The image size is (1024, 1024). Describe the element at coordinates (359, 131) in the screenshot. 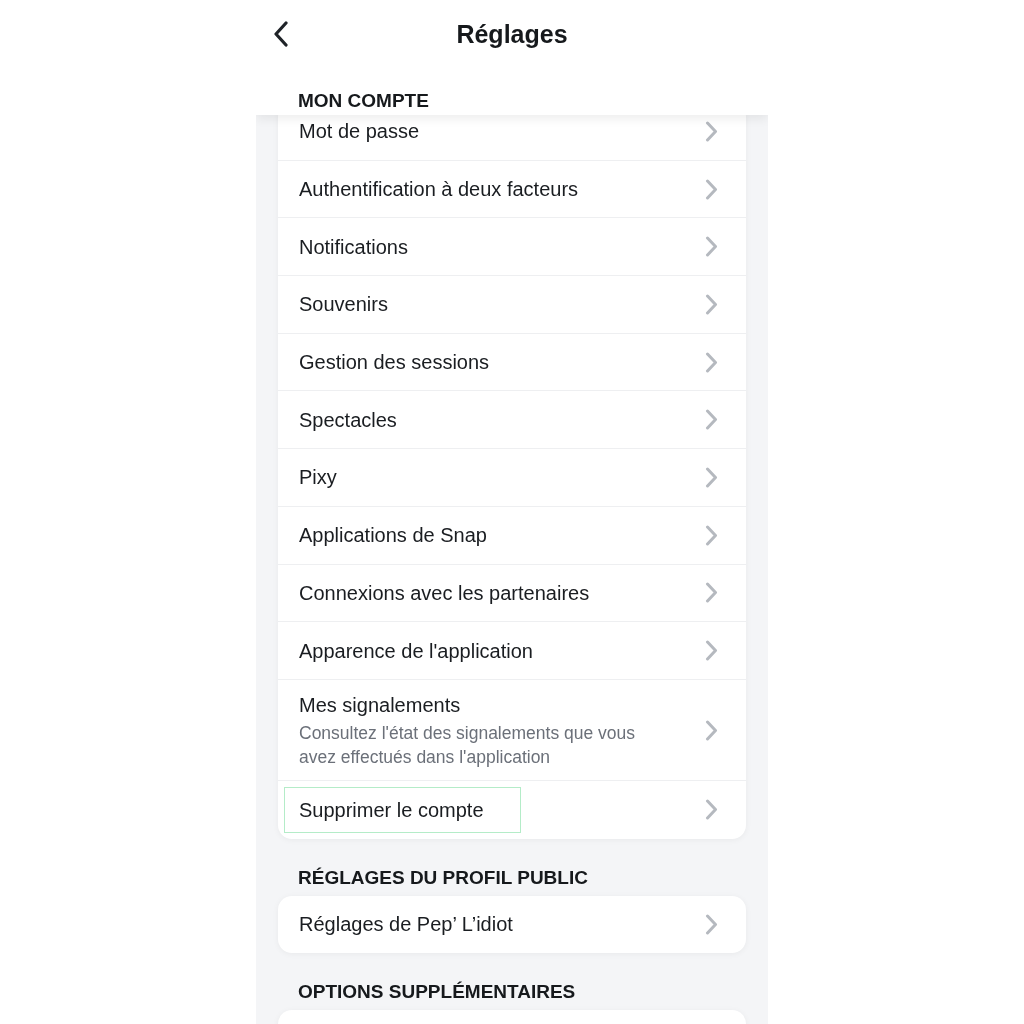

I see `setting-label: Mot de passe` at that location.